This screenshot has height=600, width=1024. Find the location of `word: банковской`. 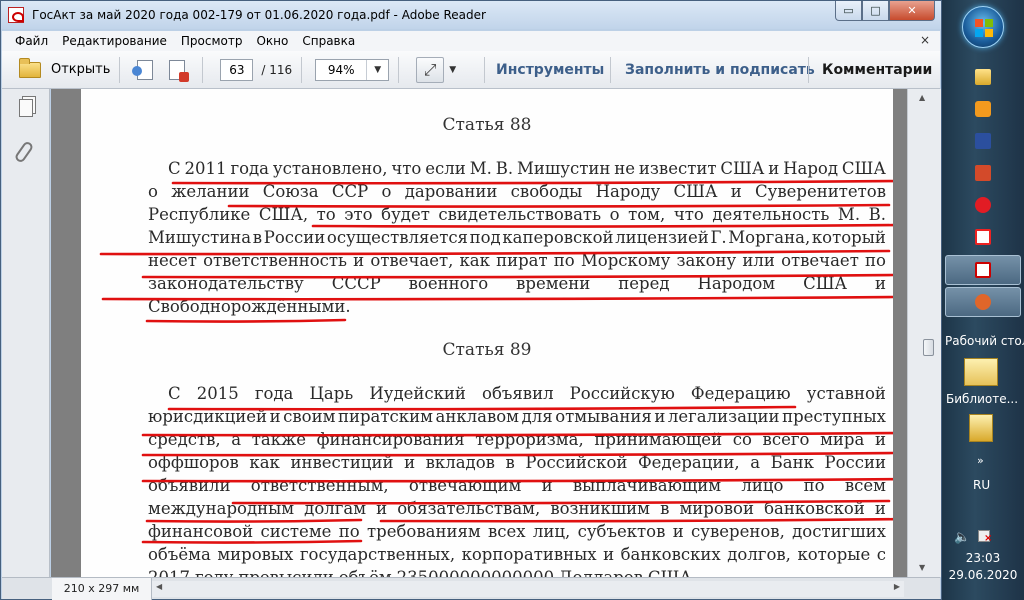

word: банковской is located at coordinates (814, 508).